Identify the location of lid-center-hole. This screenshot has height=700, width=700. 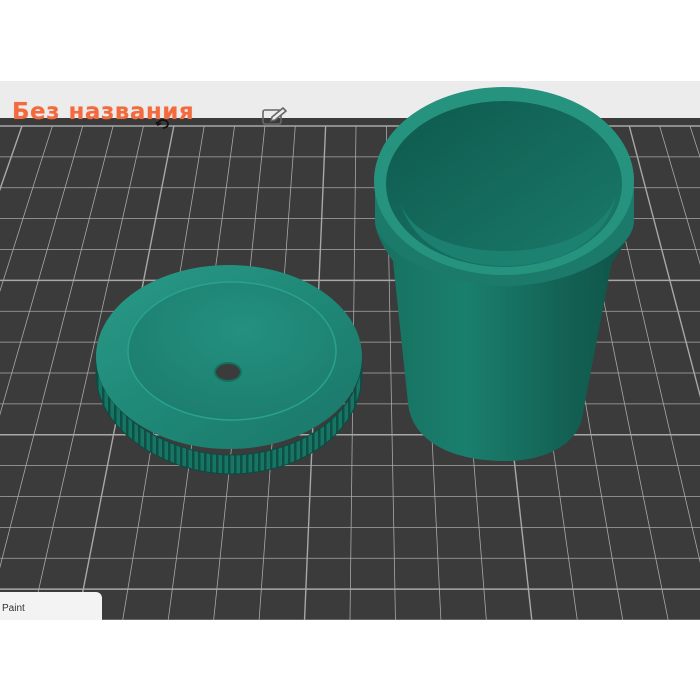
(228, 372).